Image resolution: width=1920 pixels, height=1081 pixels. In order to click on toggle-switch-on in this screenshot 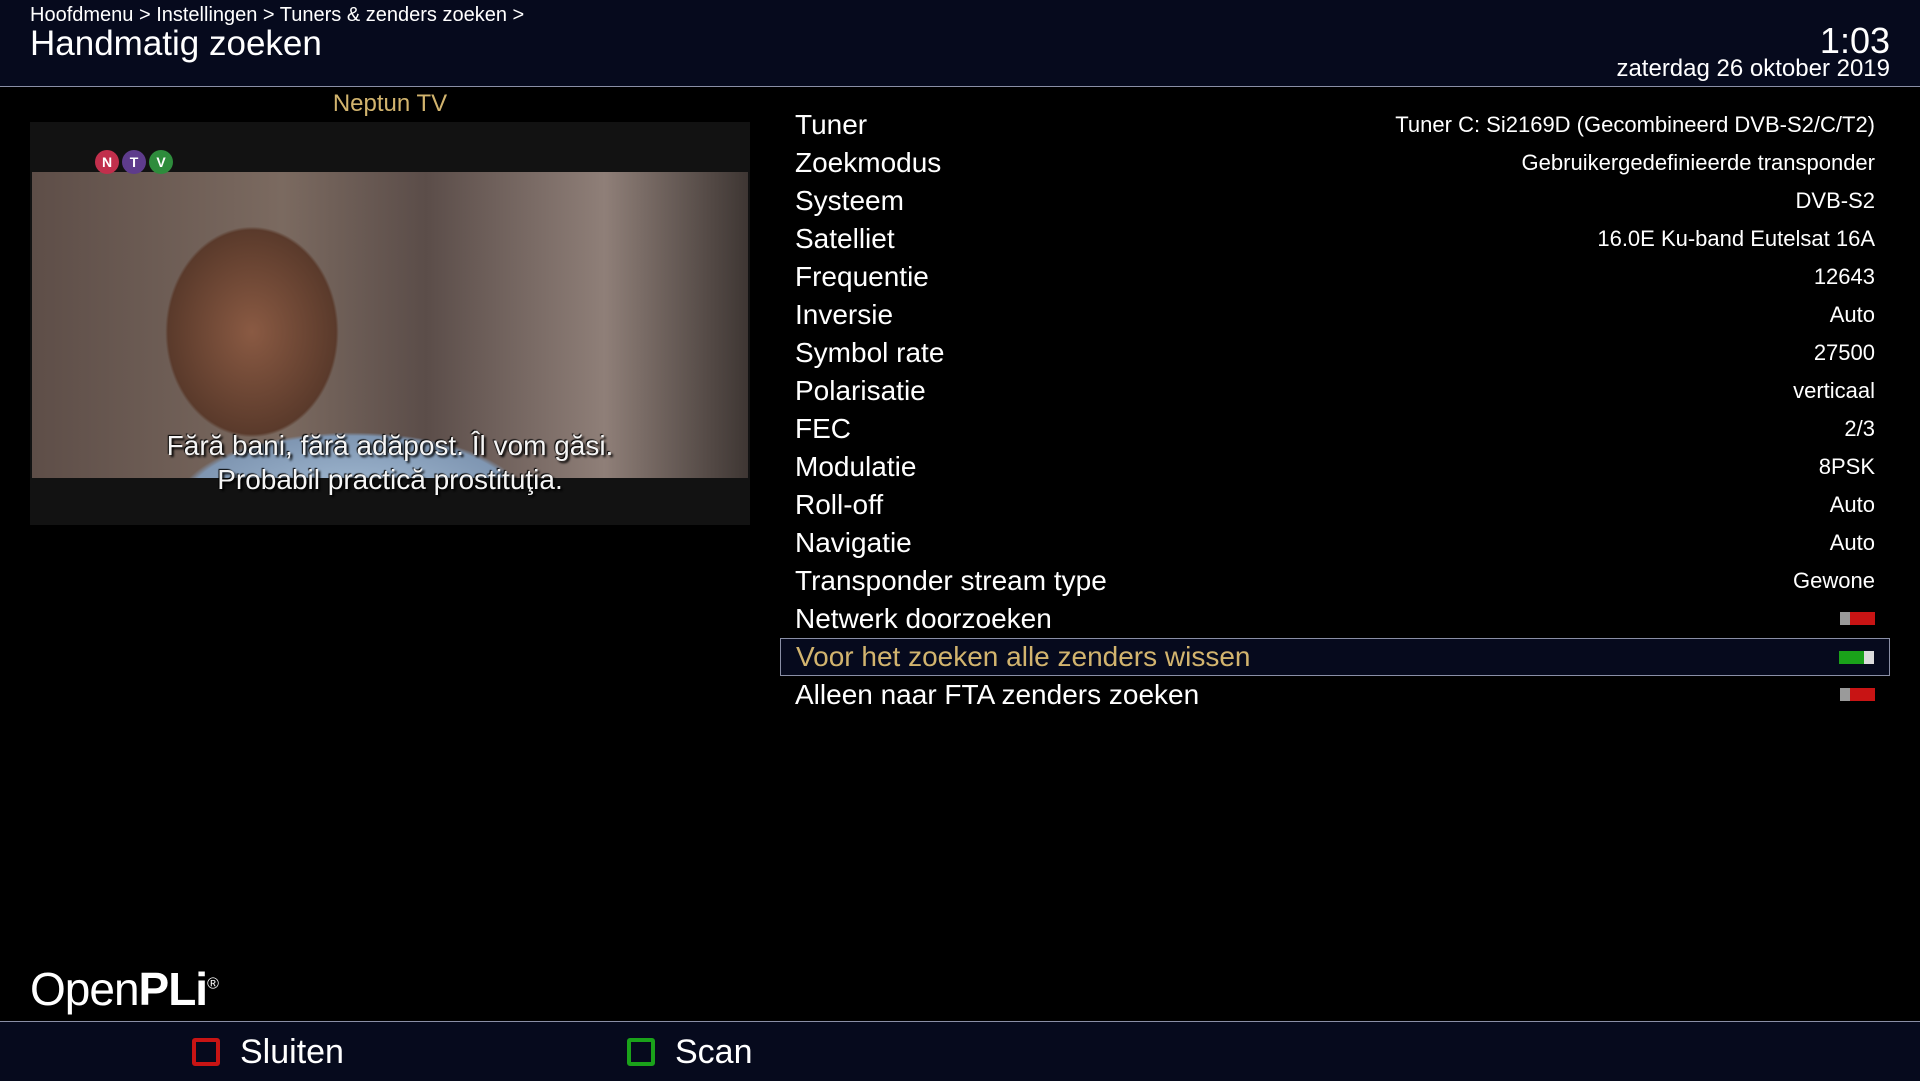, I will do `click(1856, 657)`.